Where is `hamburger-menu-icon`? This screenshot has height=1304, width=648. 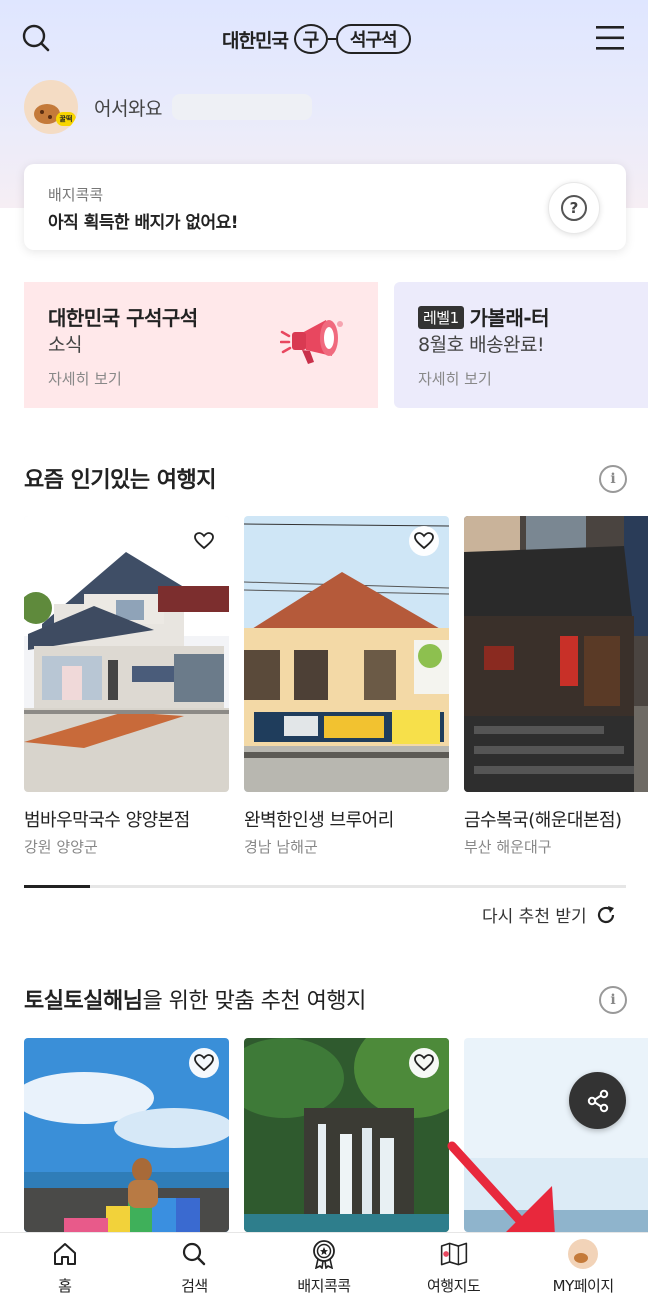
hamburger-menu-icon is located at coordinates (610, 38).